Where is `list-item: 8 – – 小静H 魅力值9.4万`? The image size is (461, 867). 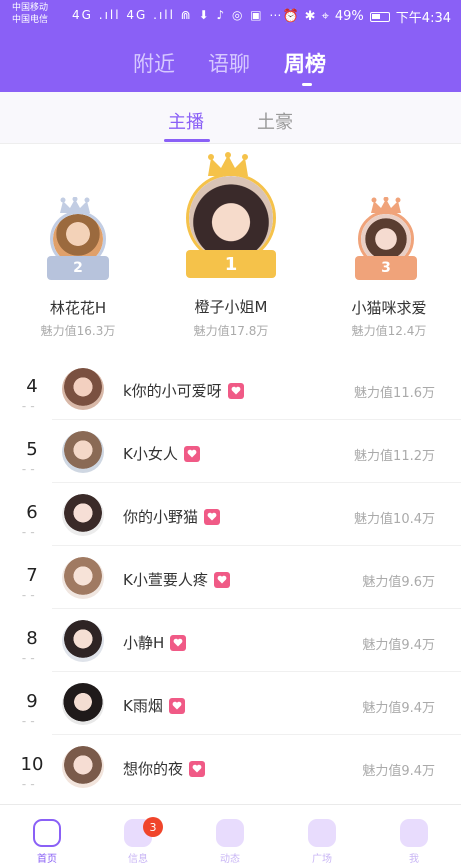 list-item: 8 – – 小静H 魅力值9.4万 is located at coordinates (230, 641).